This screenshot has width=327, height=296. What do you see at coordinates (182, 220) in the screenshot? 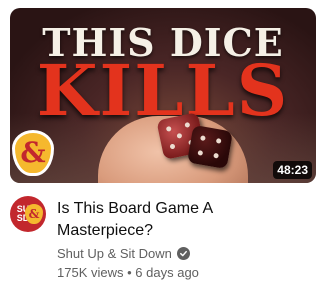
I see `video-title: Is This Board Game A Masterpiece?` at bounding box center [182, 220].